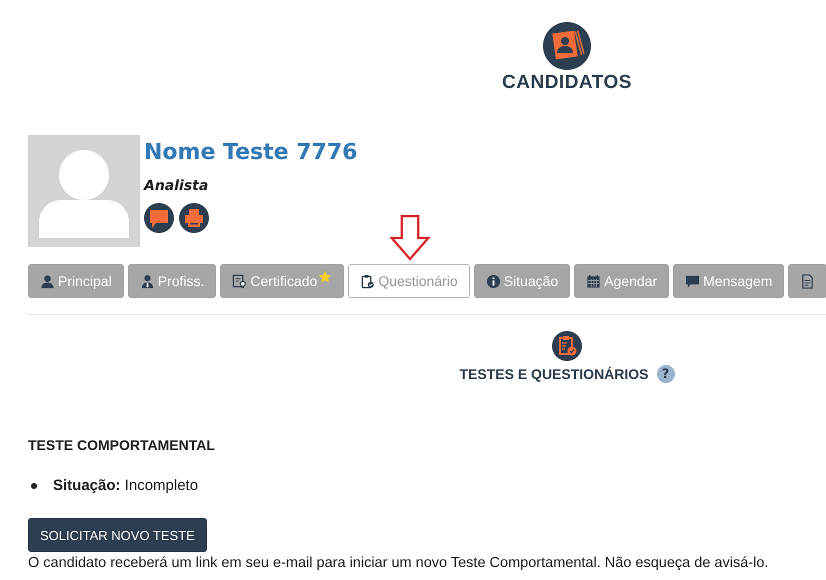 This screenshot has height=580, width=826. Describe the element at coordinates (399, 563) in the screenshot. I see `info-text: O candidato receberá um link em seu e-mail para iniciar um novo Teste Comportamental. Não esqueça de avisá-lo.` at that location.